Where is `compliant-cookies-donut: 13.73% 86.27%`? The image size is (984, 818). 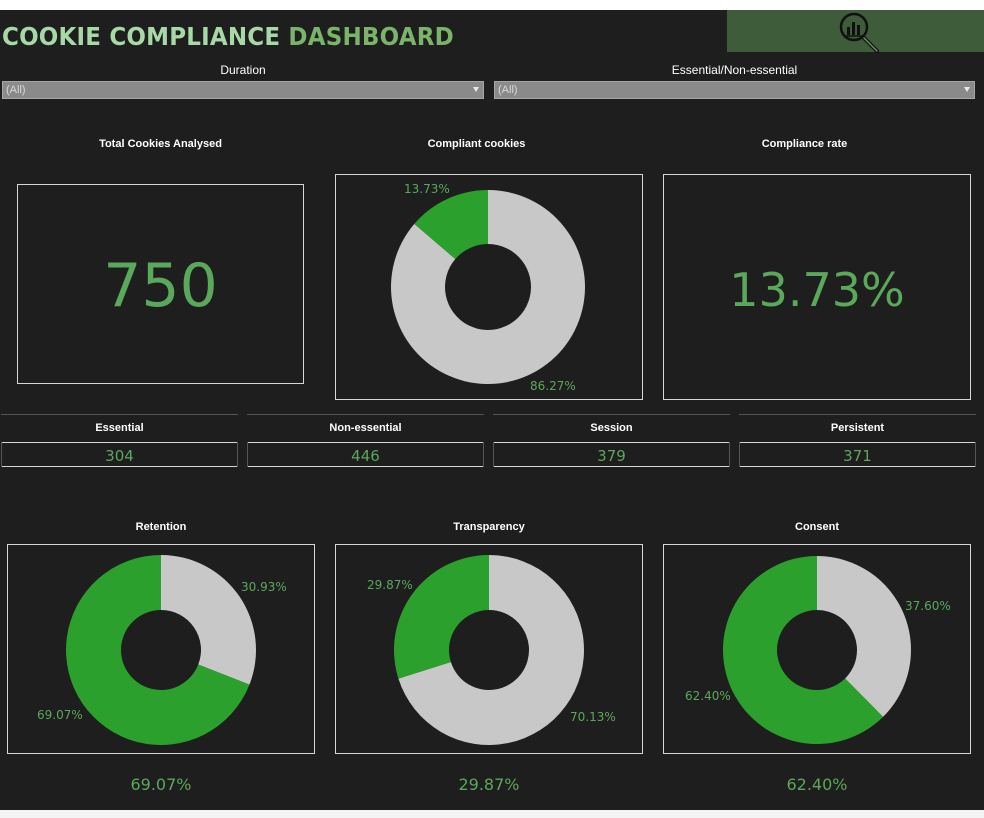
compliant-cookies-donut: 13.73% 86.27% is located at coordinates (488, 287).